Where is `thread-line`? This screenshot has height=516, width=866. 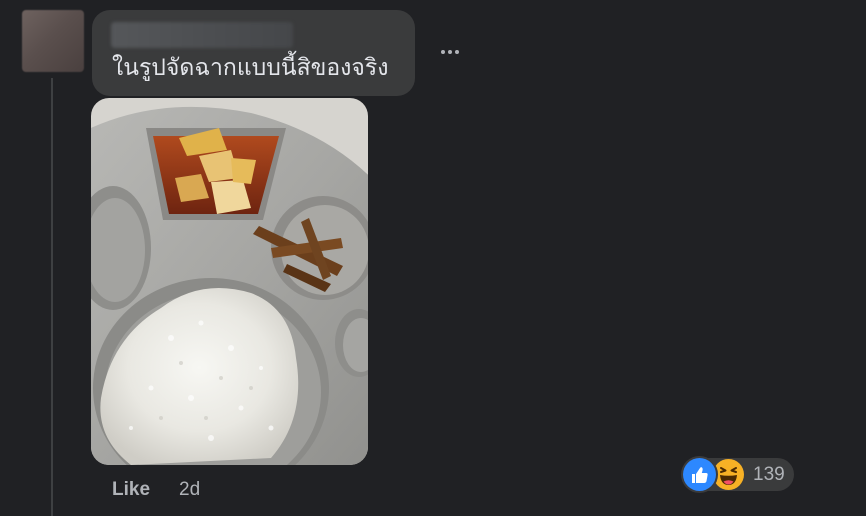
thread-line is located at coordinates (52, 297).